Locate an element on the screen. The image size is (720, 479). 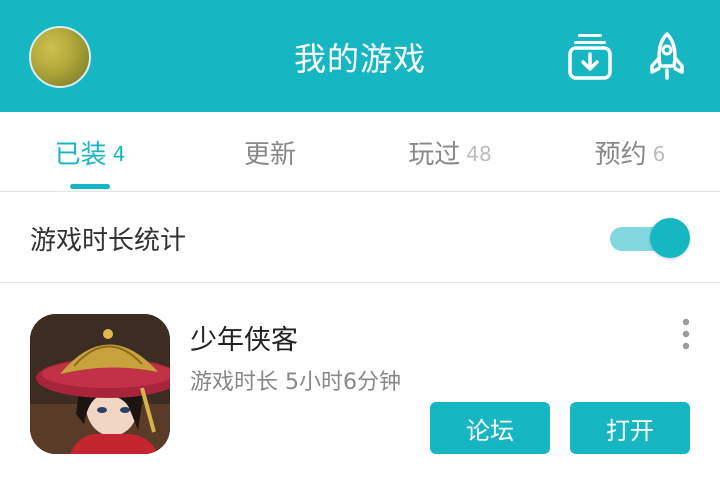
open-game-button: 打开 is located at coordinates (630, 428).